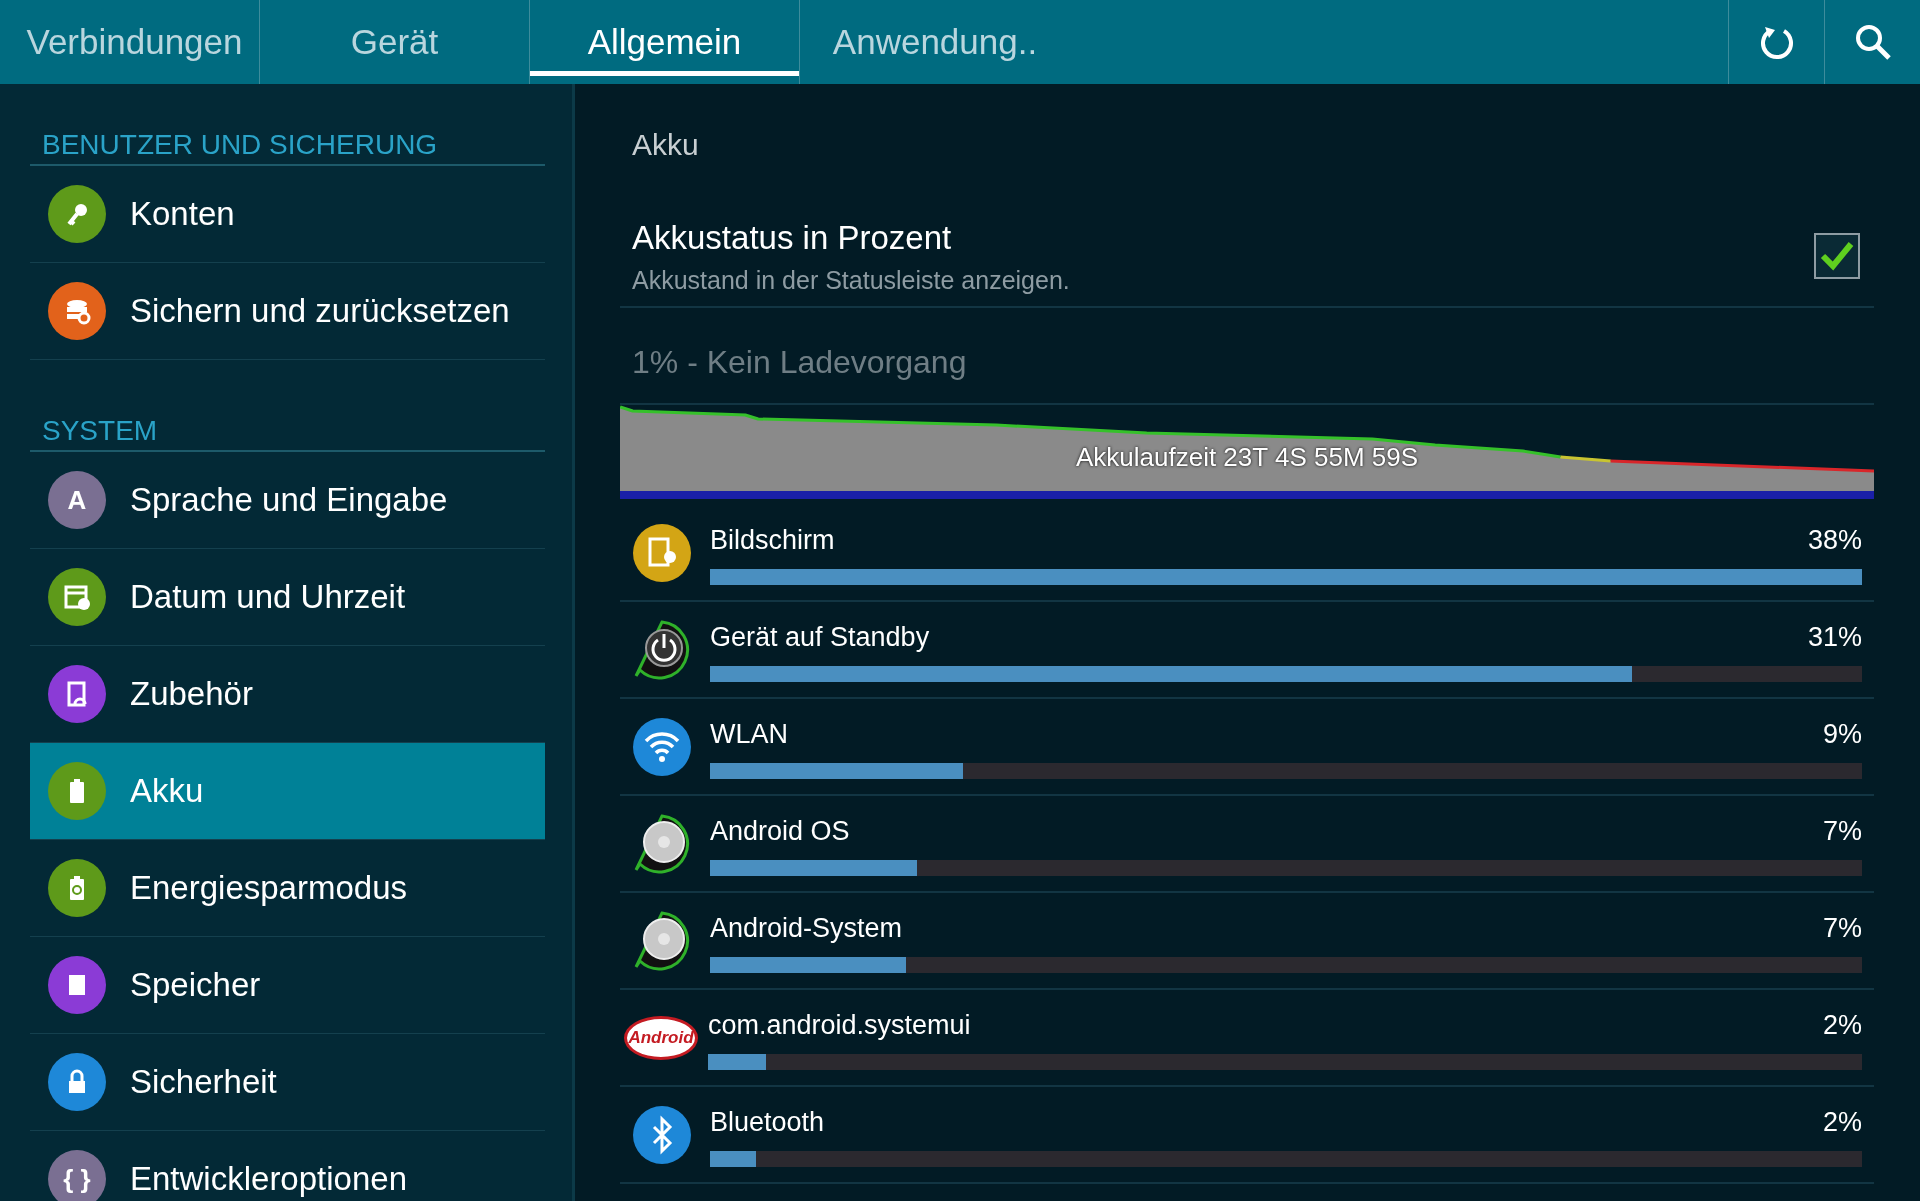 This screenshot has width=1920, height=1201. What do you see at coordinates (662, 1134) in the screenshot?
I see `bluetooth-icon` at bounding box center [662, 1134].